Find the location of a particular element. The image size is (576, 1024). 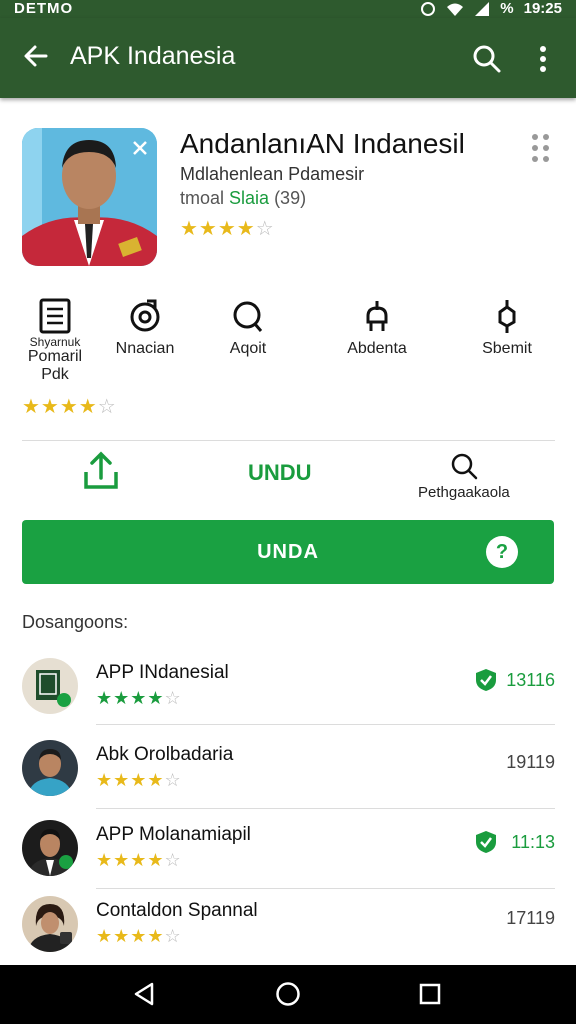

list-item-name: Abk Orolbadaria is located at coordinates (165, 754).